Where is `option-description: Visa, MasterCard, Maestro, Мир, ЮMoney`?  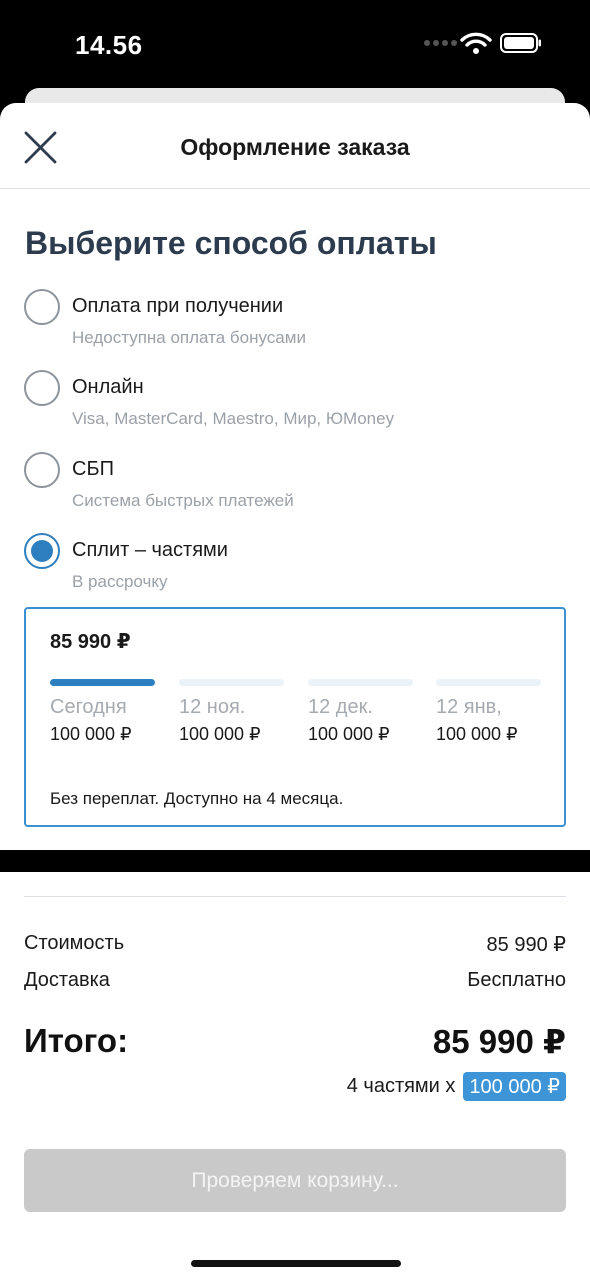 option-description: Visa, MasterCard, Maestro, Мир, ЮMoney is located at coordinates (233, 418).